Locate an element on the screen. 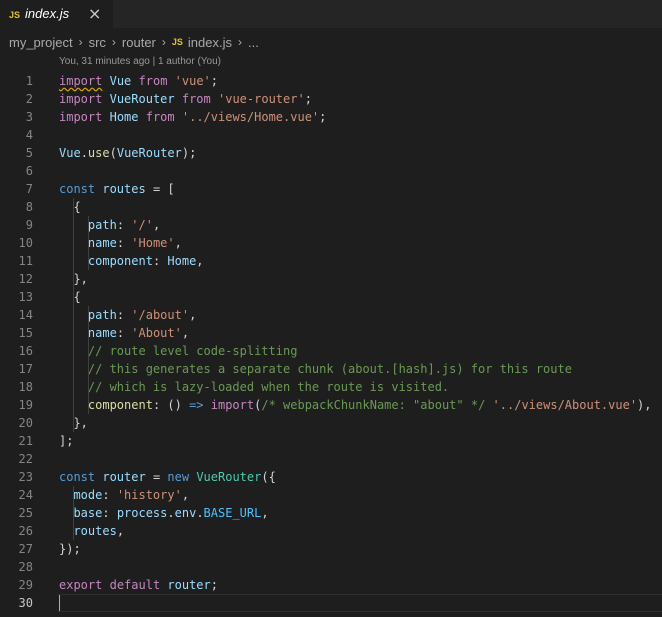 The height and width of the screenshot is (617, 662). code-token: Home is located at coordinates (124, 117).